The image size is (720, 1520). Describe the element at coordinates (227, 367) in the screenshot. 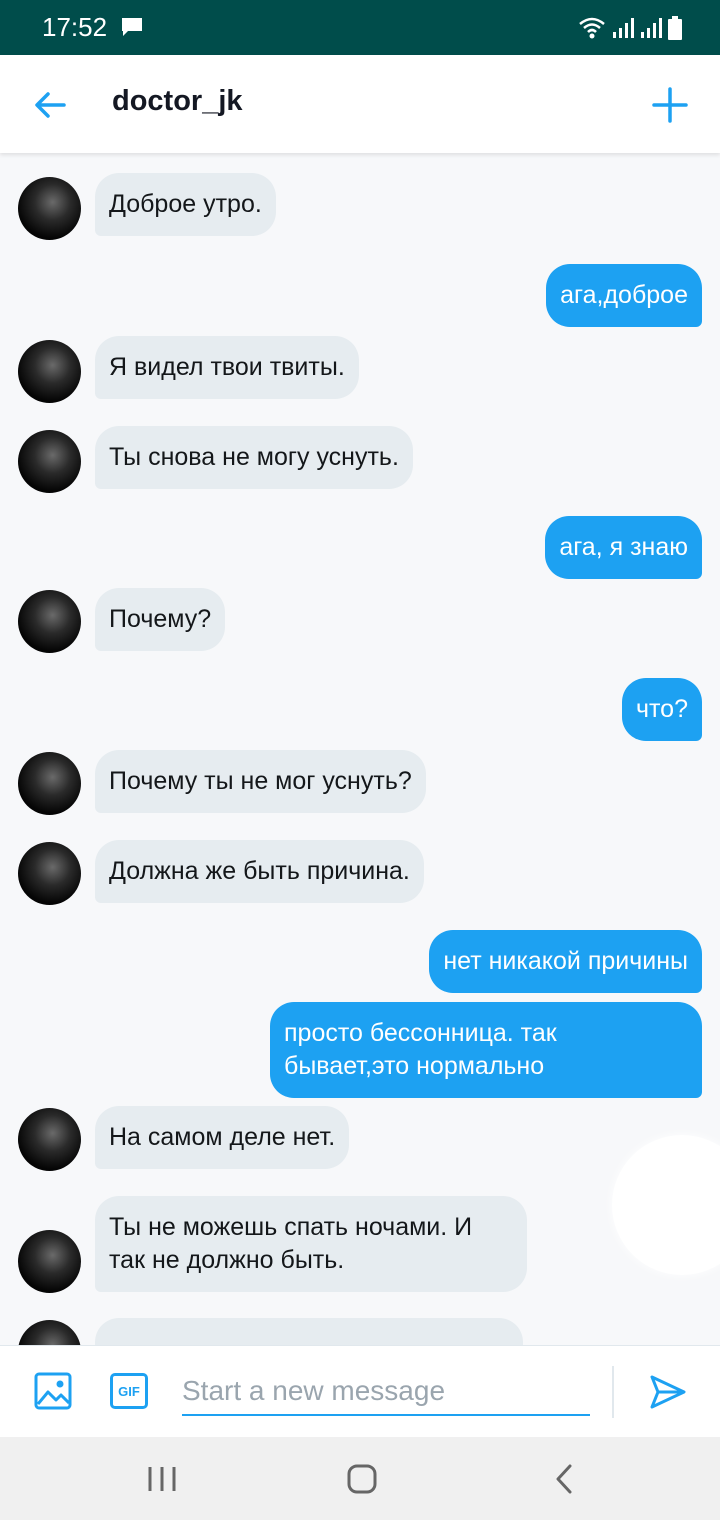

I see `incoming-message: Я видел твои твиты.` at that location.